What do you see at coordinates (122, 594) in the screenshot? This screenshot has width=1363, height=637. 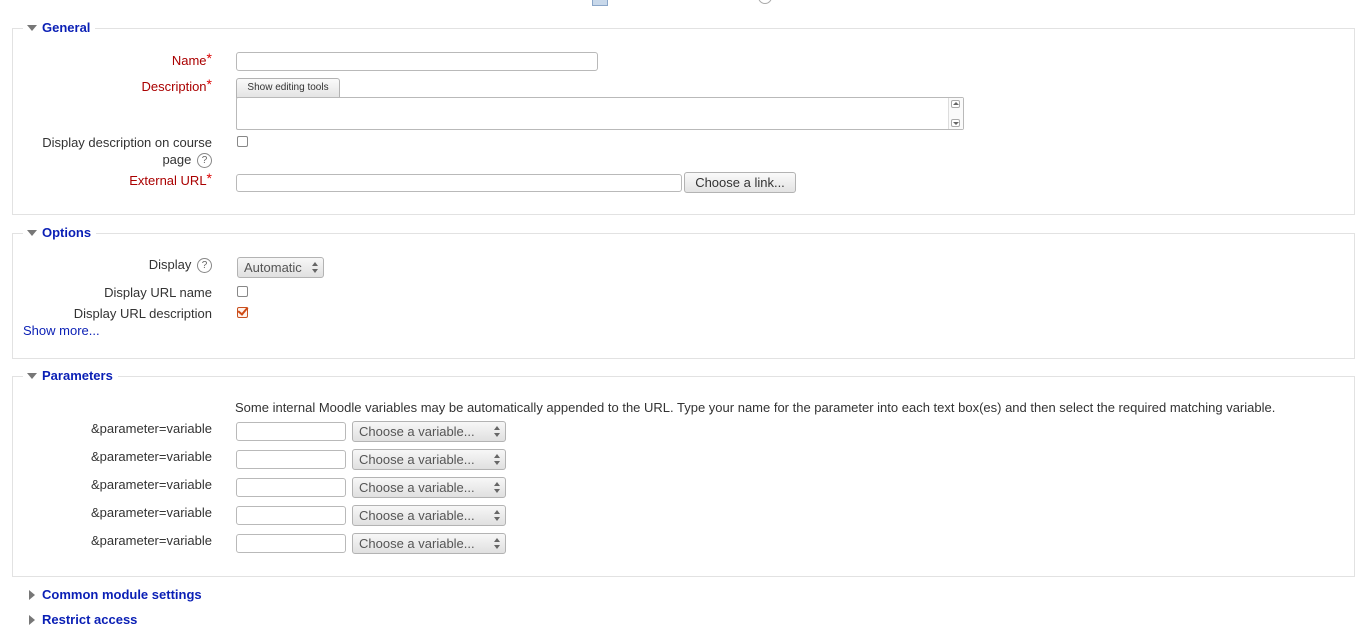 I see `common-module-settings-label: Common module settings` at bounding box center [122, 594].